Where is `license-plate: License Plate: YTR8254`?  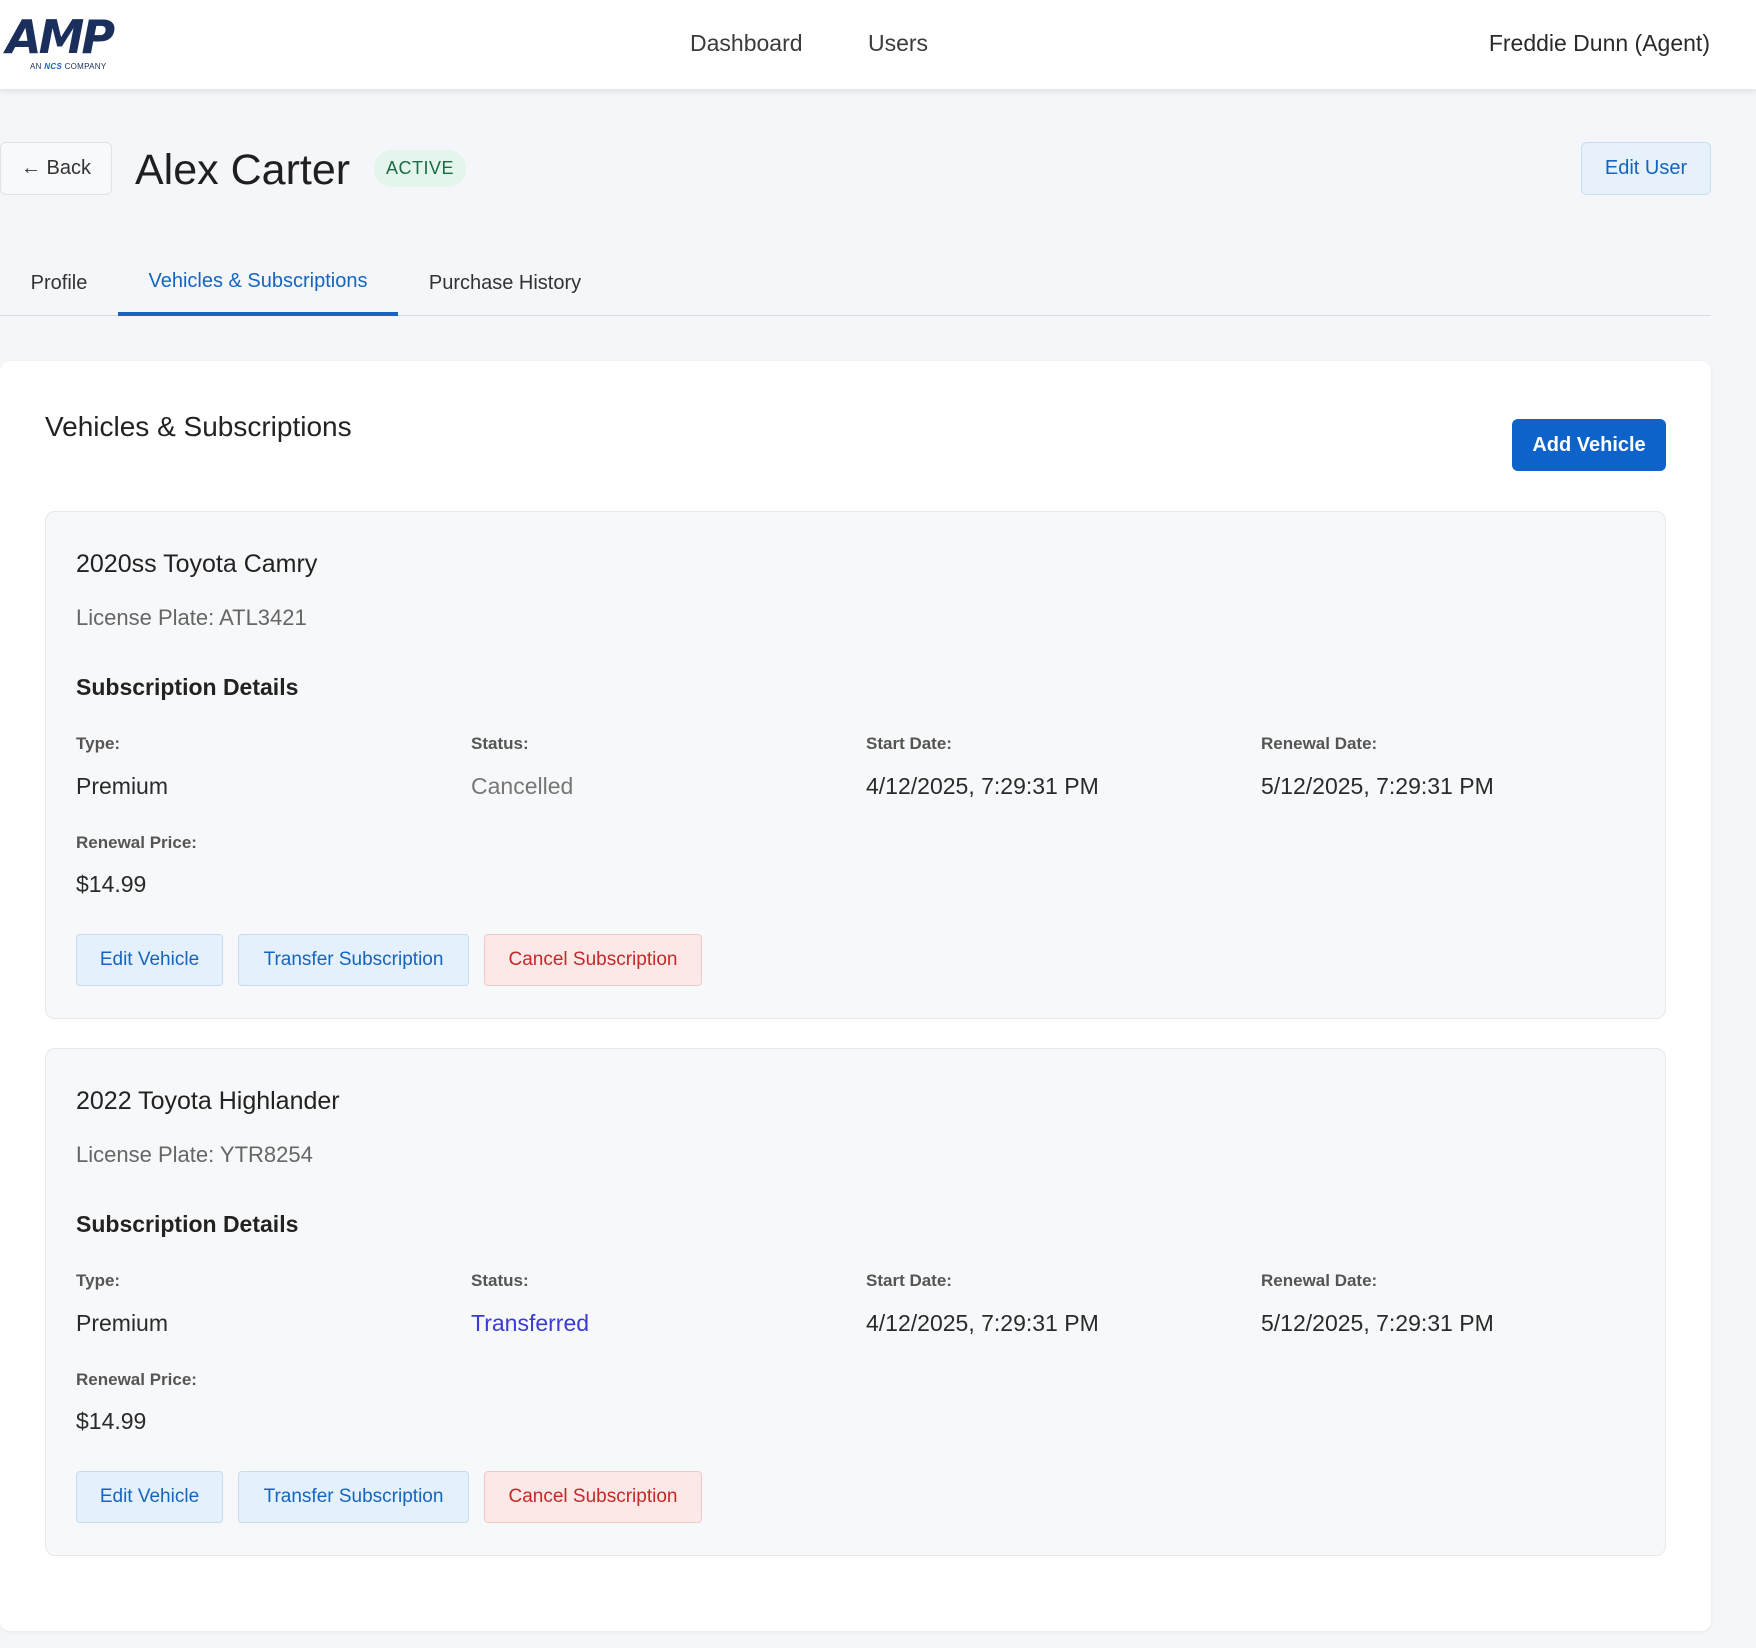
license-plate: License Plate: YTR8254 is located at coordinates (194, 1154).